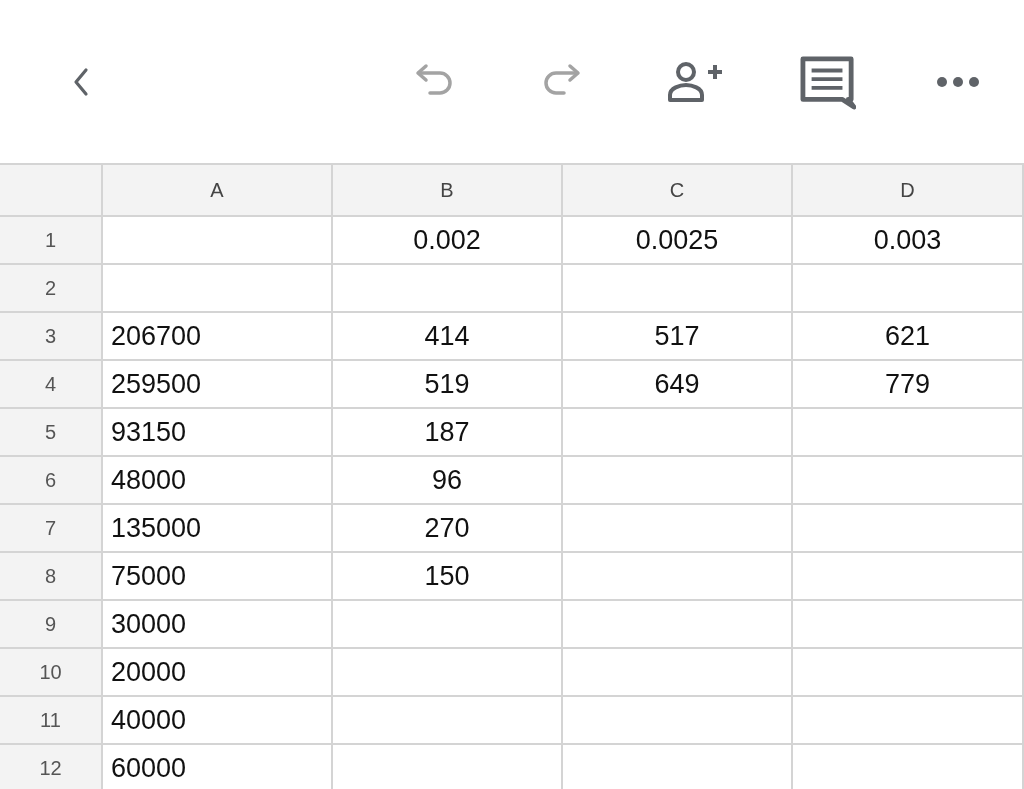 This screenshot has height=789, width=1024. What do you see at coordinates (958, 82) in the screenshot?
I see `more-options-icon` at bounding box center [958, 82].